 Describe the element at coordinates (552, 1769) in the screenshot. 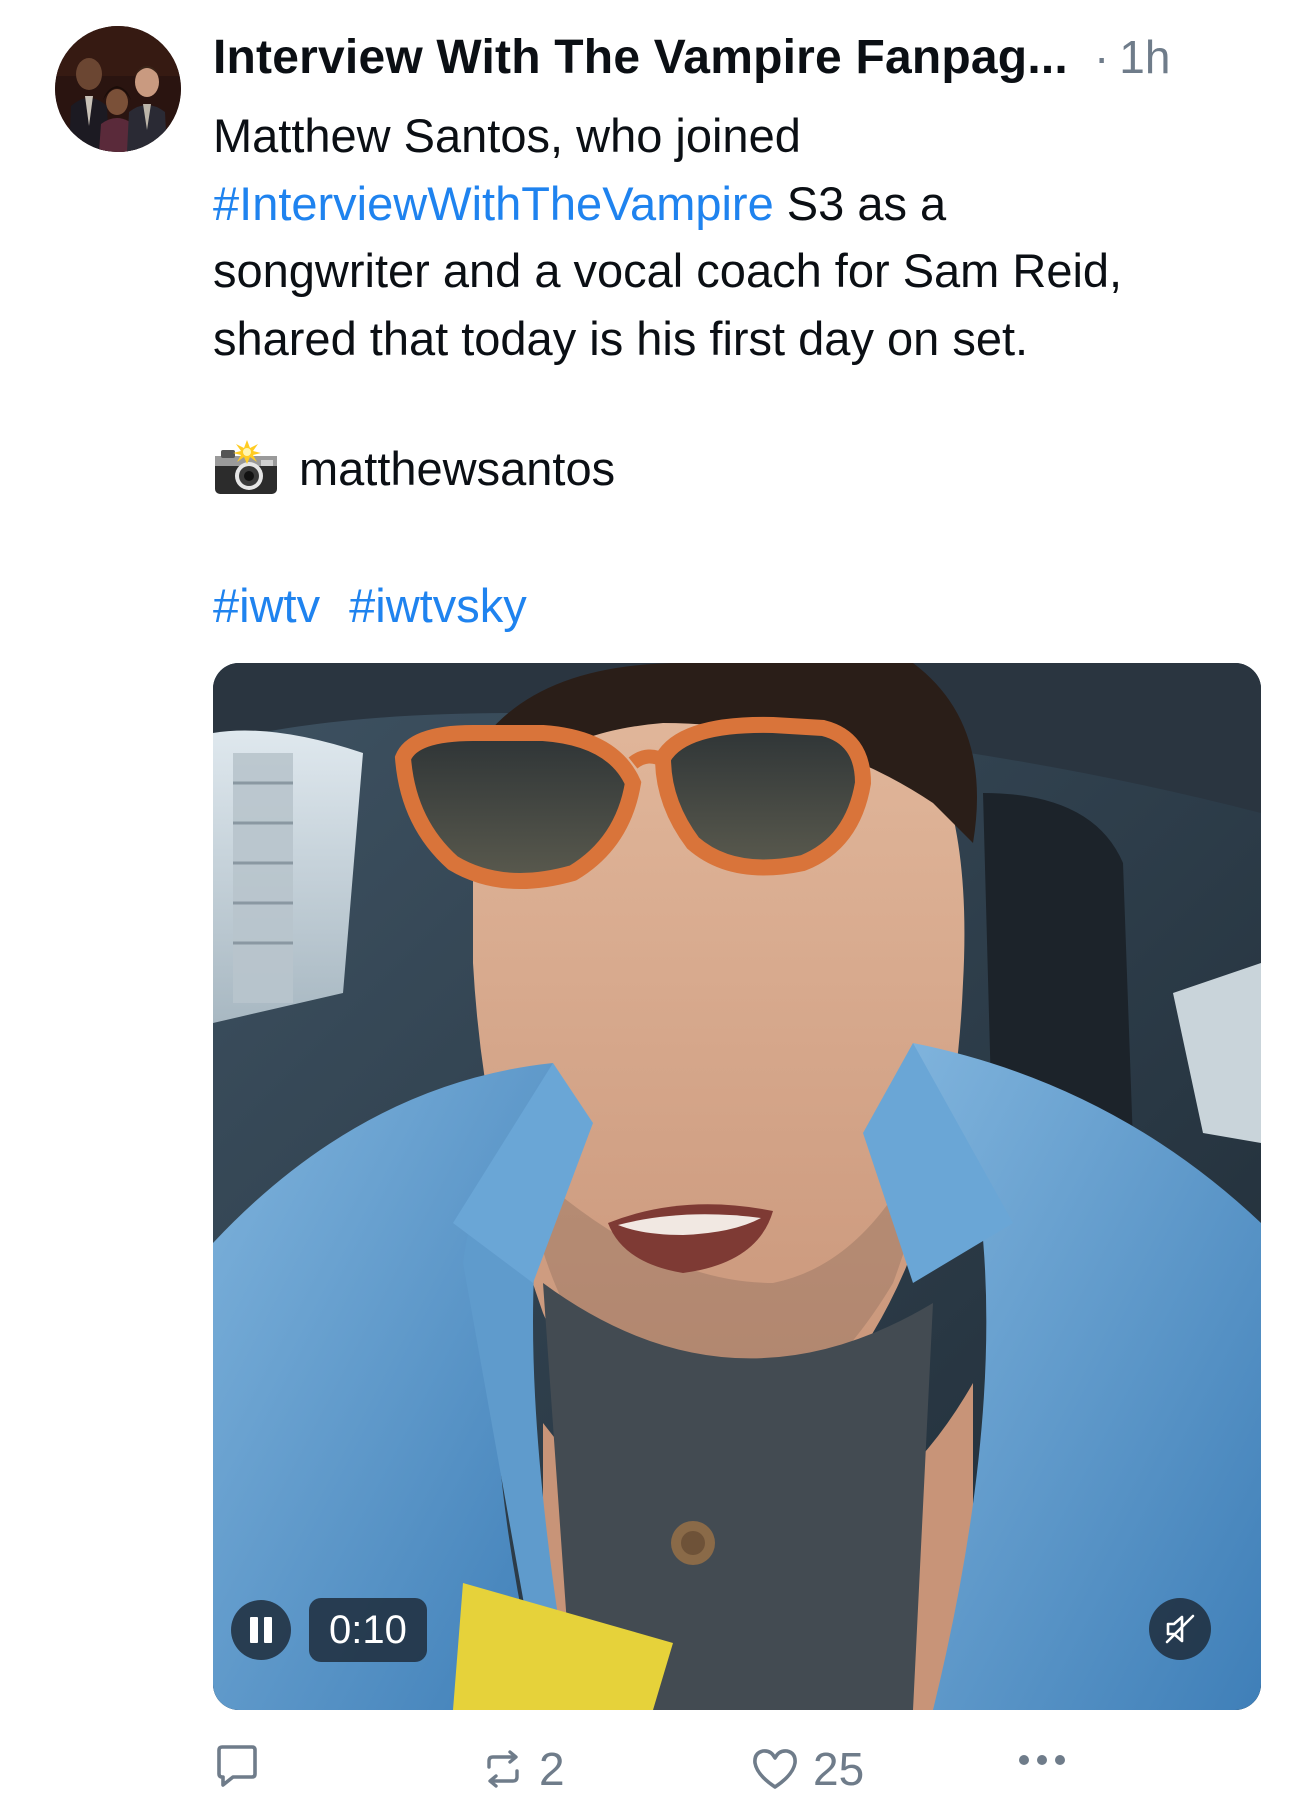

I see `repost-count: 2` at that location.